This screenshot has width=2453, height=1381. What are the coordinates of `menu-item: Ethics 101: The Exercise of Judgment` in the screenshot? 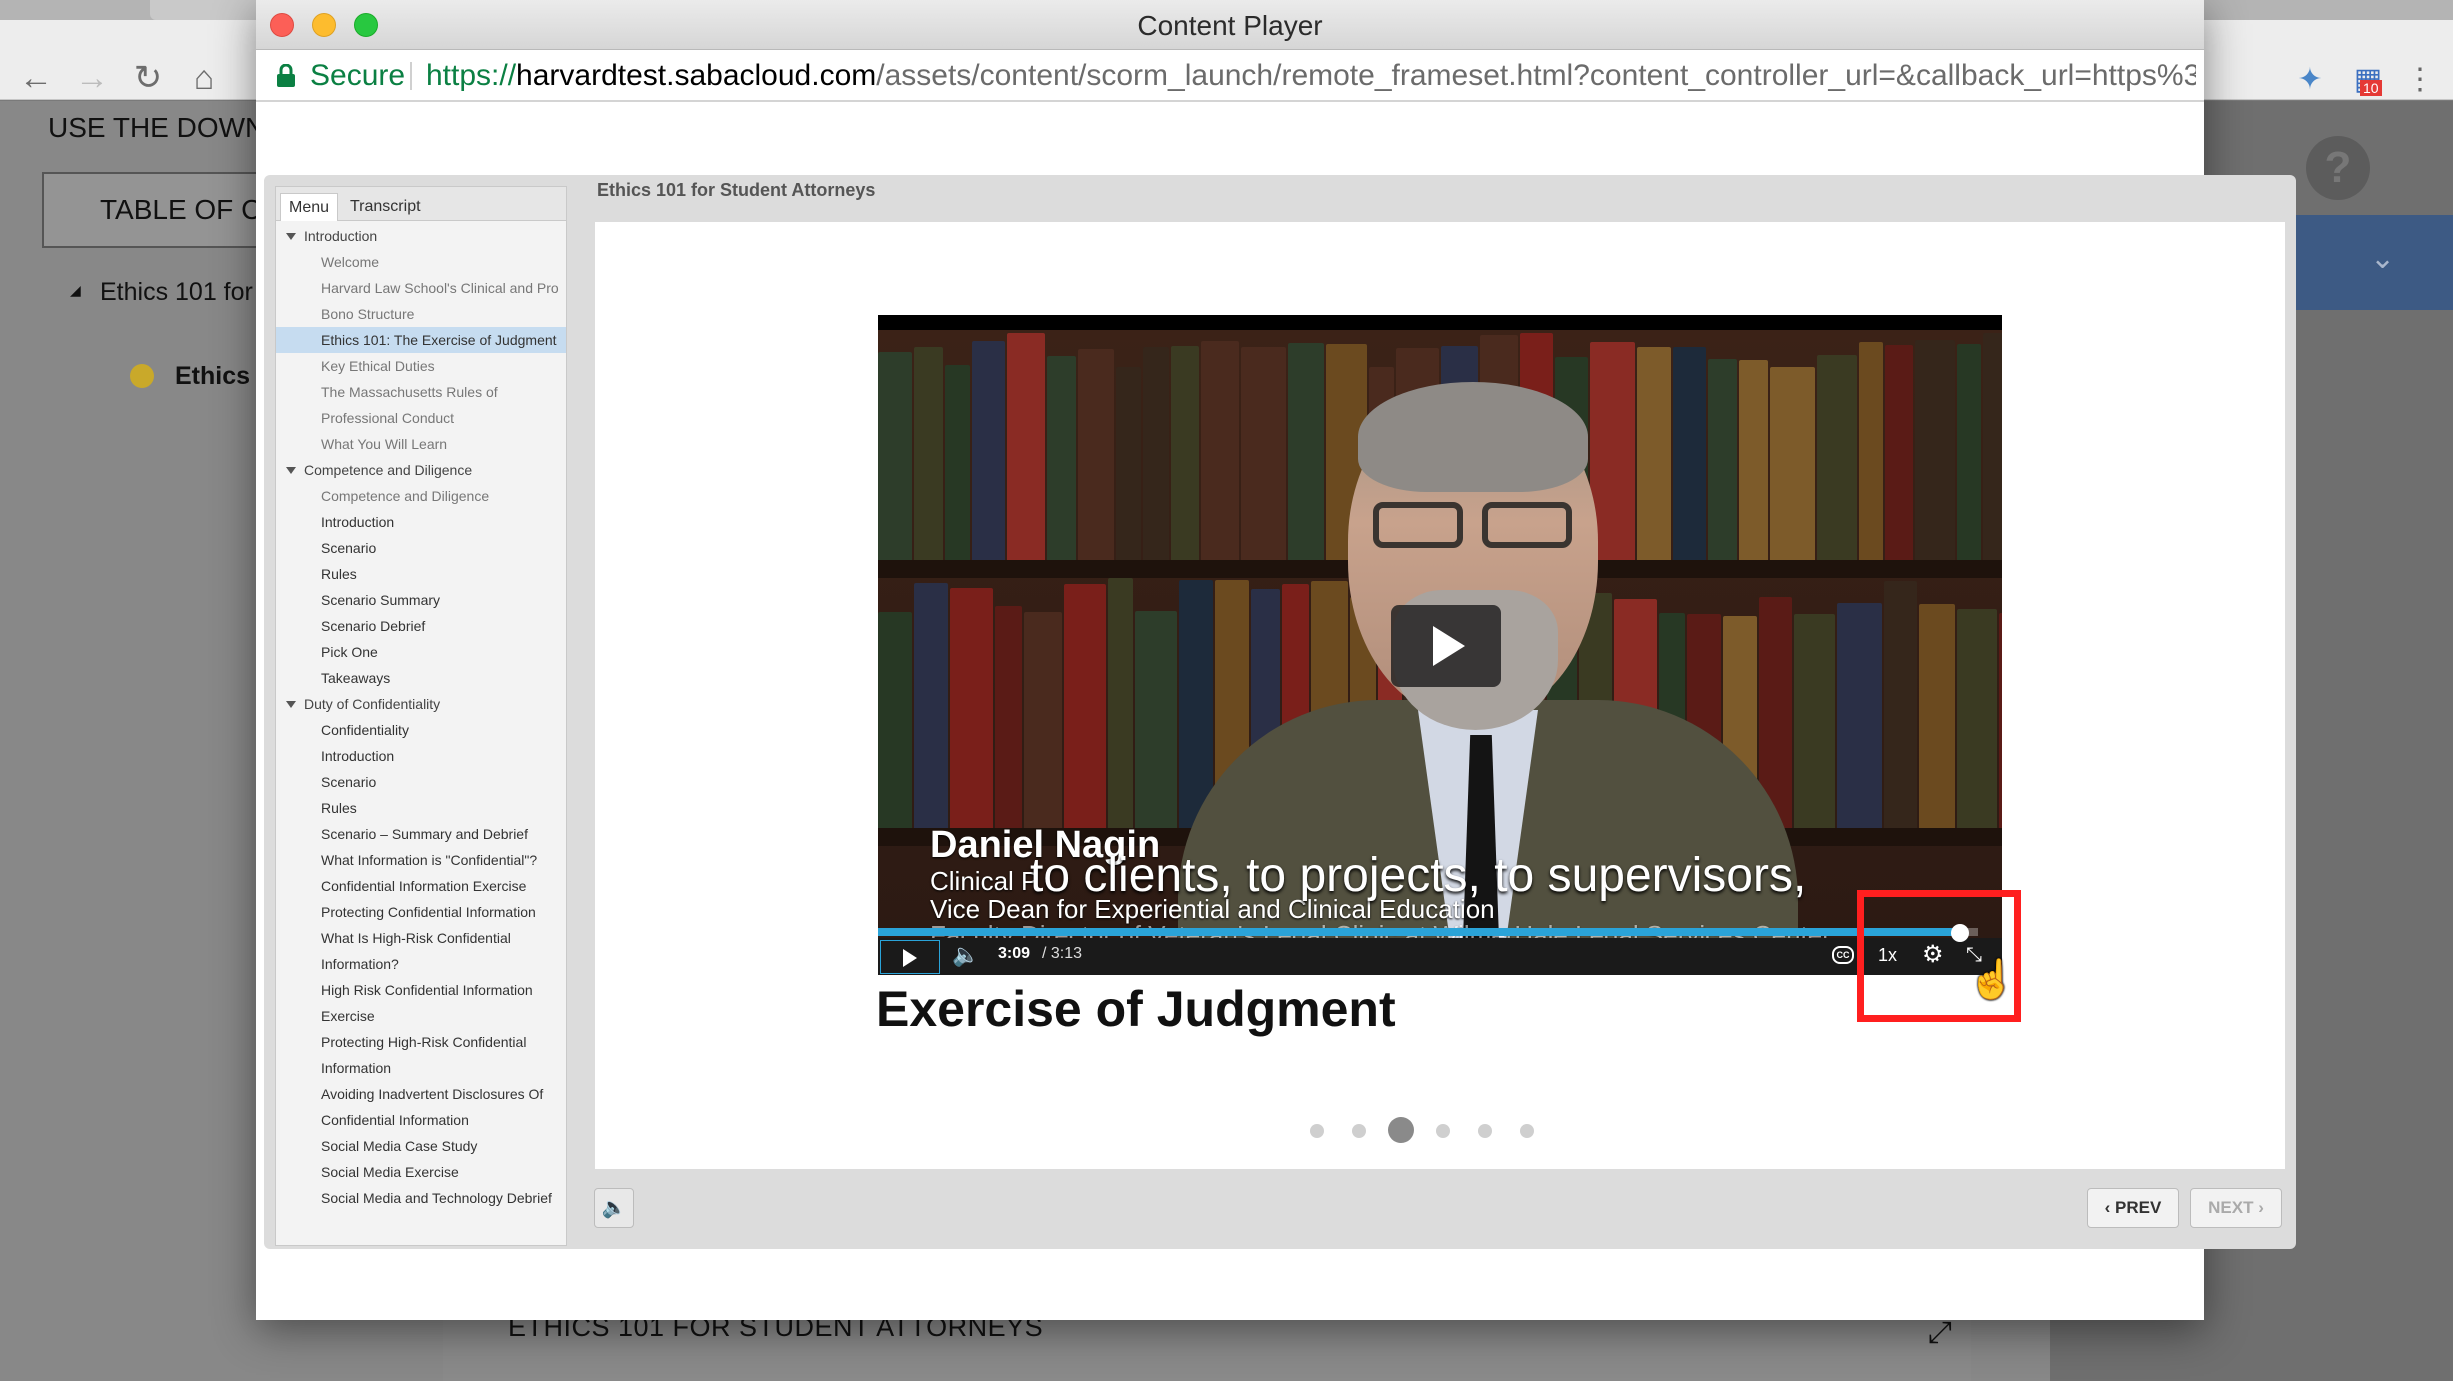 It's located at (421, 340).